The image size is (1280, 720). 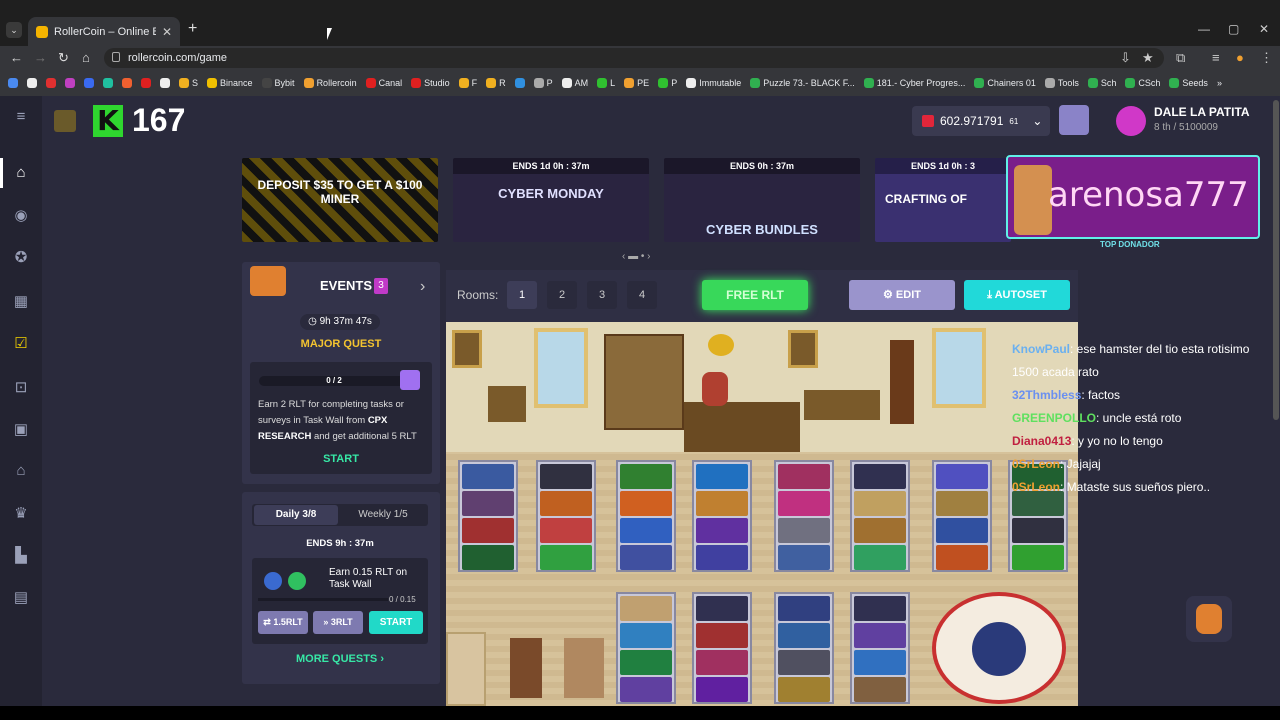 I want to click on back-icon: ←, so click(x=16, y=57).